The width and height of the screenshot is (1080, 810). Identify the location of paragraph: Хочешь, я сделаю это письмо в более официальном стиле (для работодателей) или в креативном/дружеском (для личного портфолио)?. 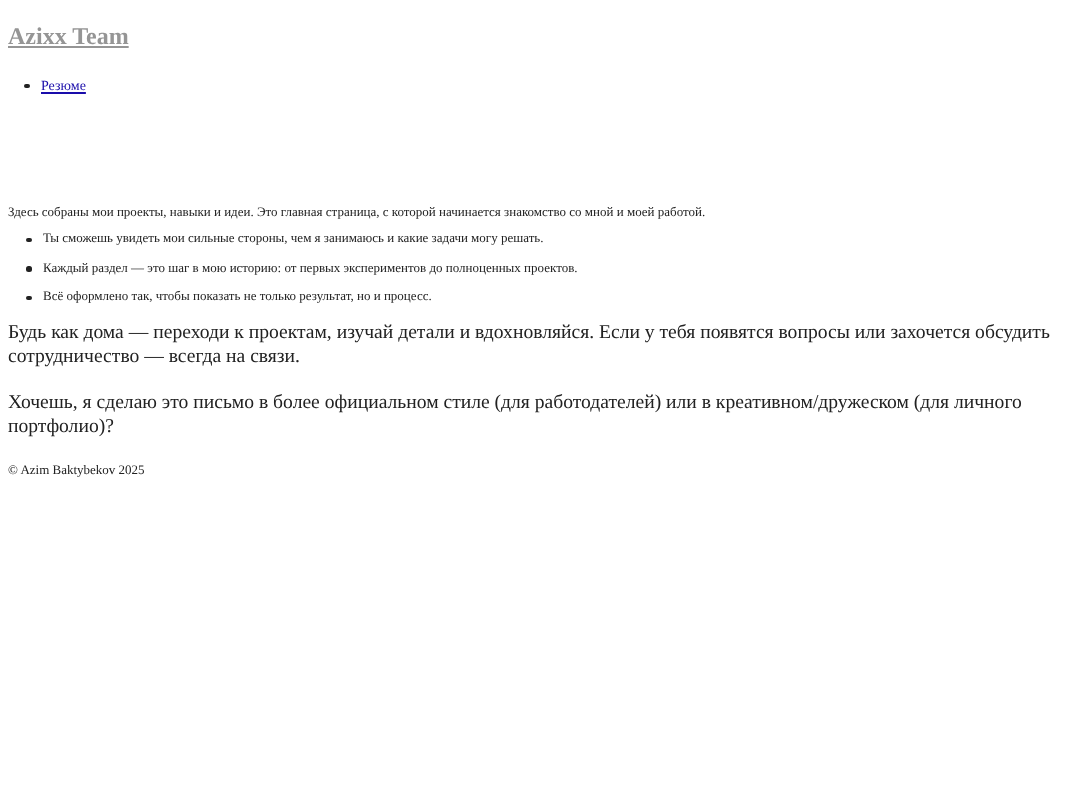
(516, 416).